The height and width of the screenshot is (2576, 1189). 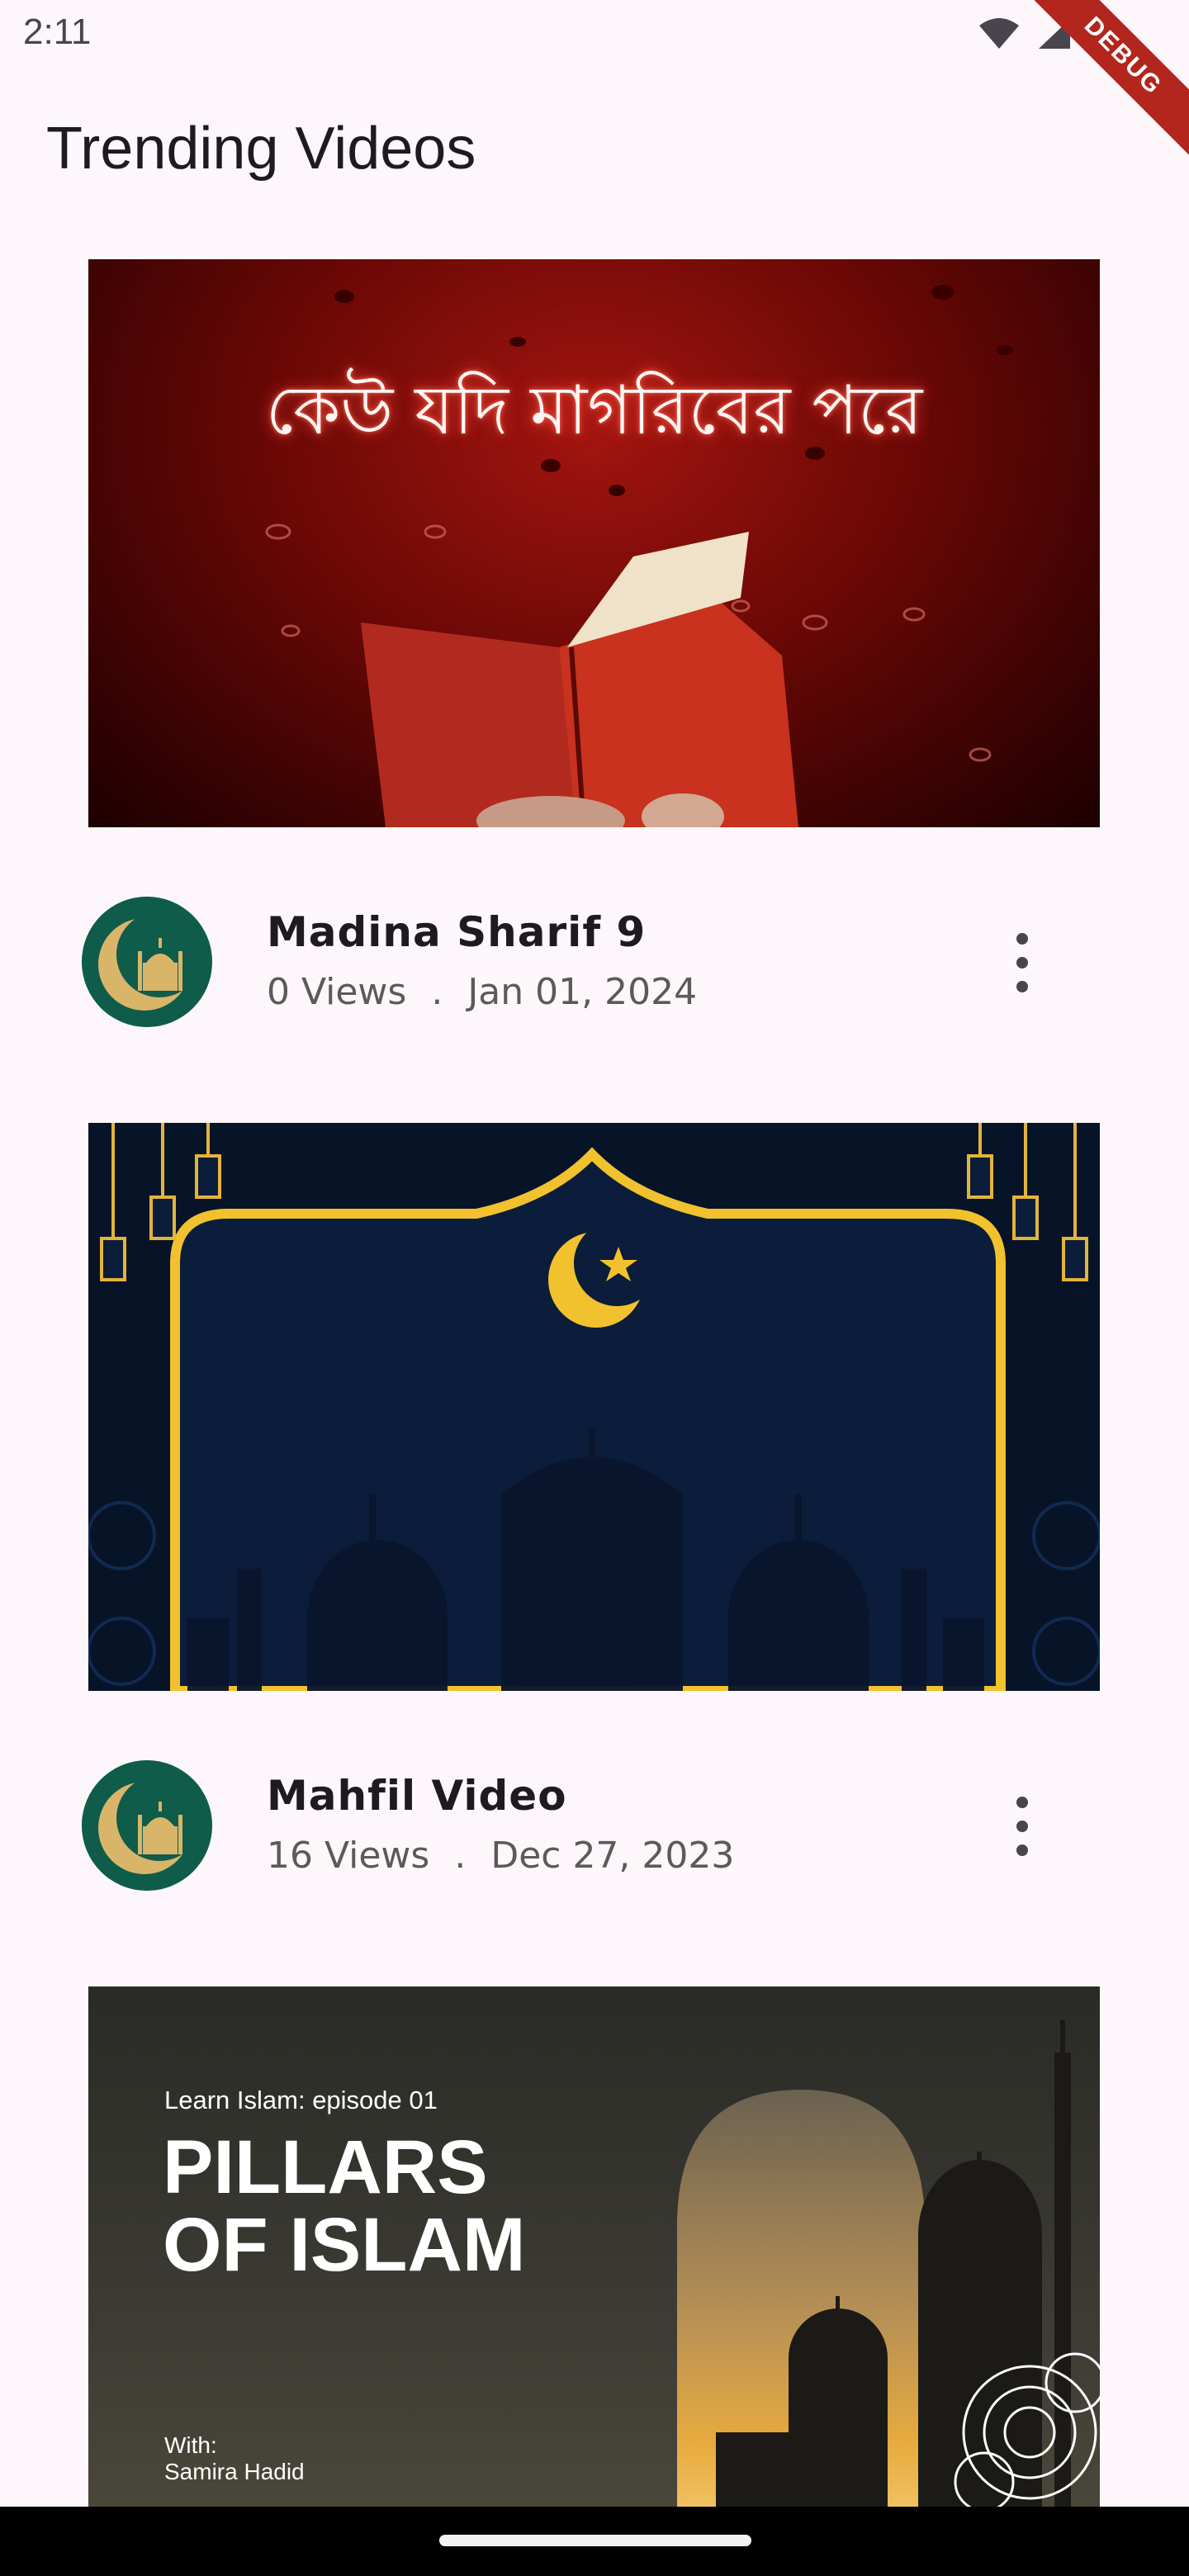 I want to click on view-count: 16 Views, so click(x=348, y=1856).